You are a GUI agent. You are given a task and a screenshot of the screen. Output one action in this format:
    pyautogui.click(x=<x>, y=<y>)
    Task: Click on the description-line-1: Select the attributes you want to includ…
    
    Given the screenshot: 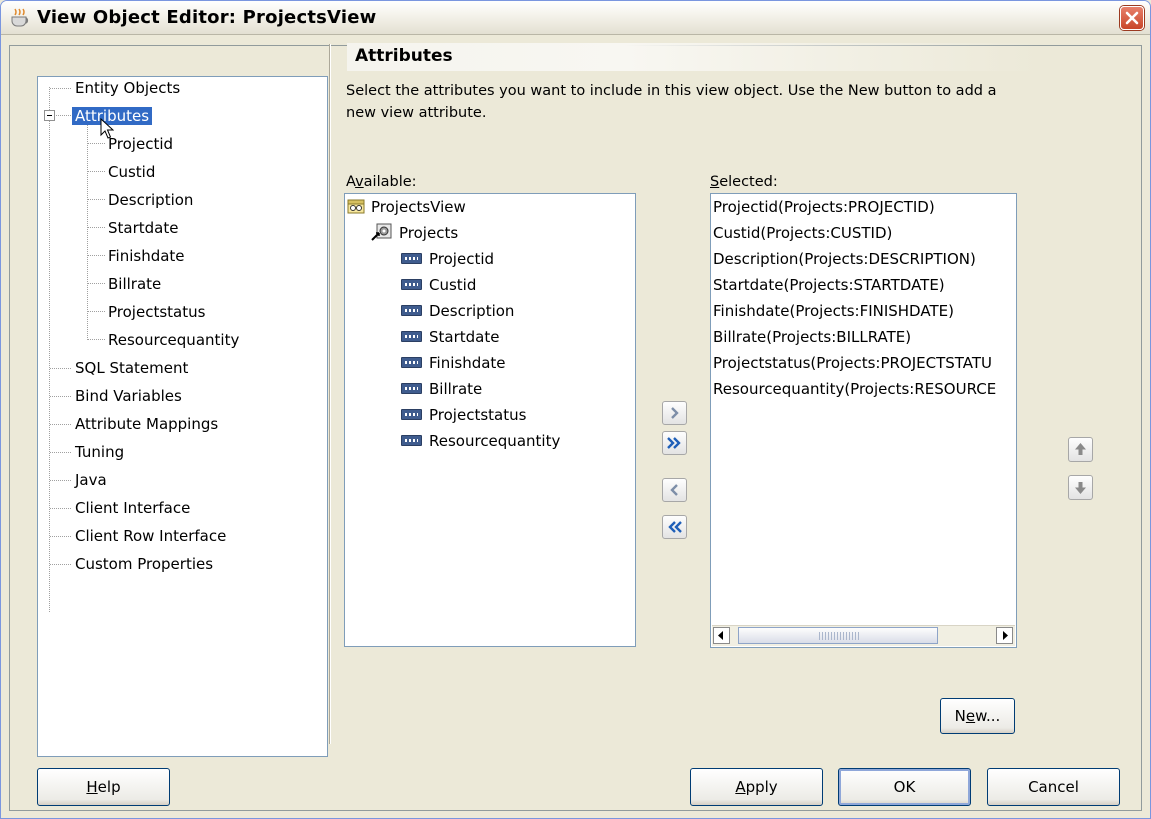 What is the action you would take?
    pyautogui.click(x=671, y=91)
    